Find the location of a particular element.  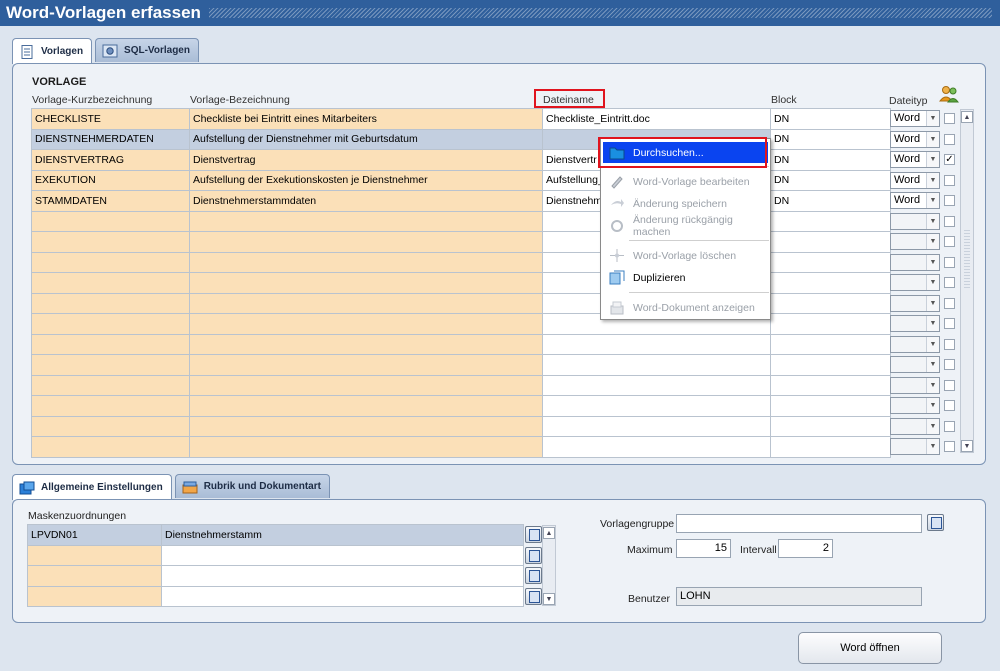

vorlage-scrollbar: ▲ ▼ is located at coordinates (967, 281).